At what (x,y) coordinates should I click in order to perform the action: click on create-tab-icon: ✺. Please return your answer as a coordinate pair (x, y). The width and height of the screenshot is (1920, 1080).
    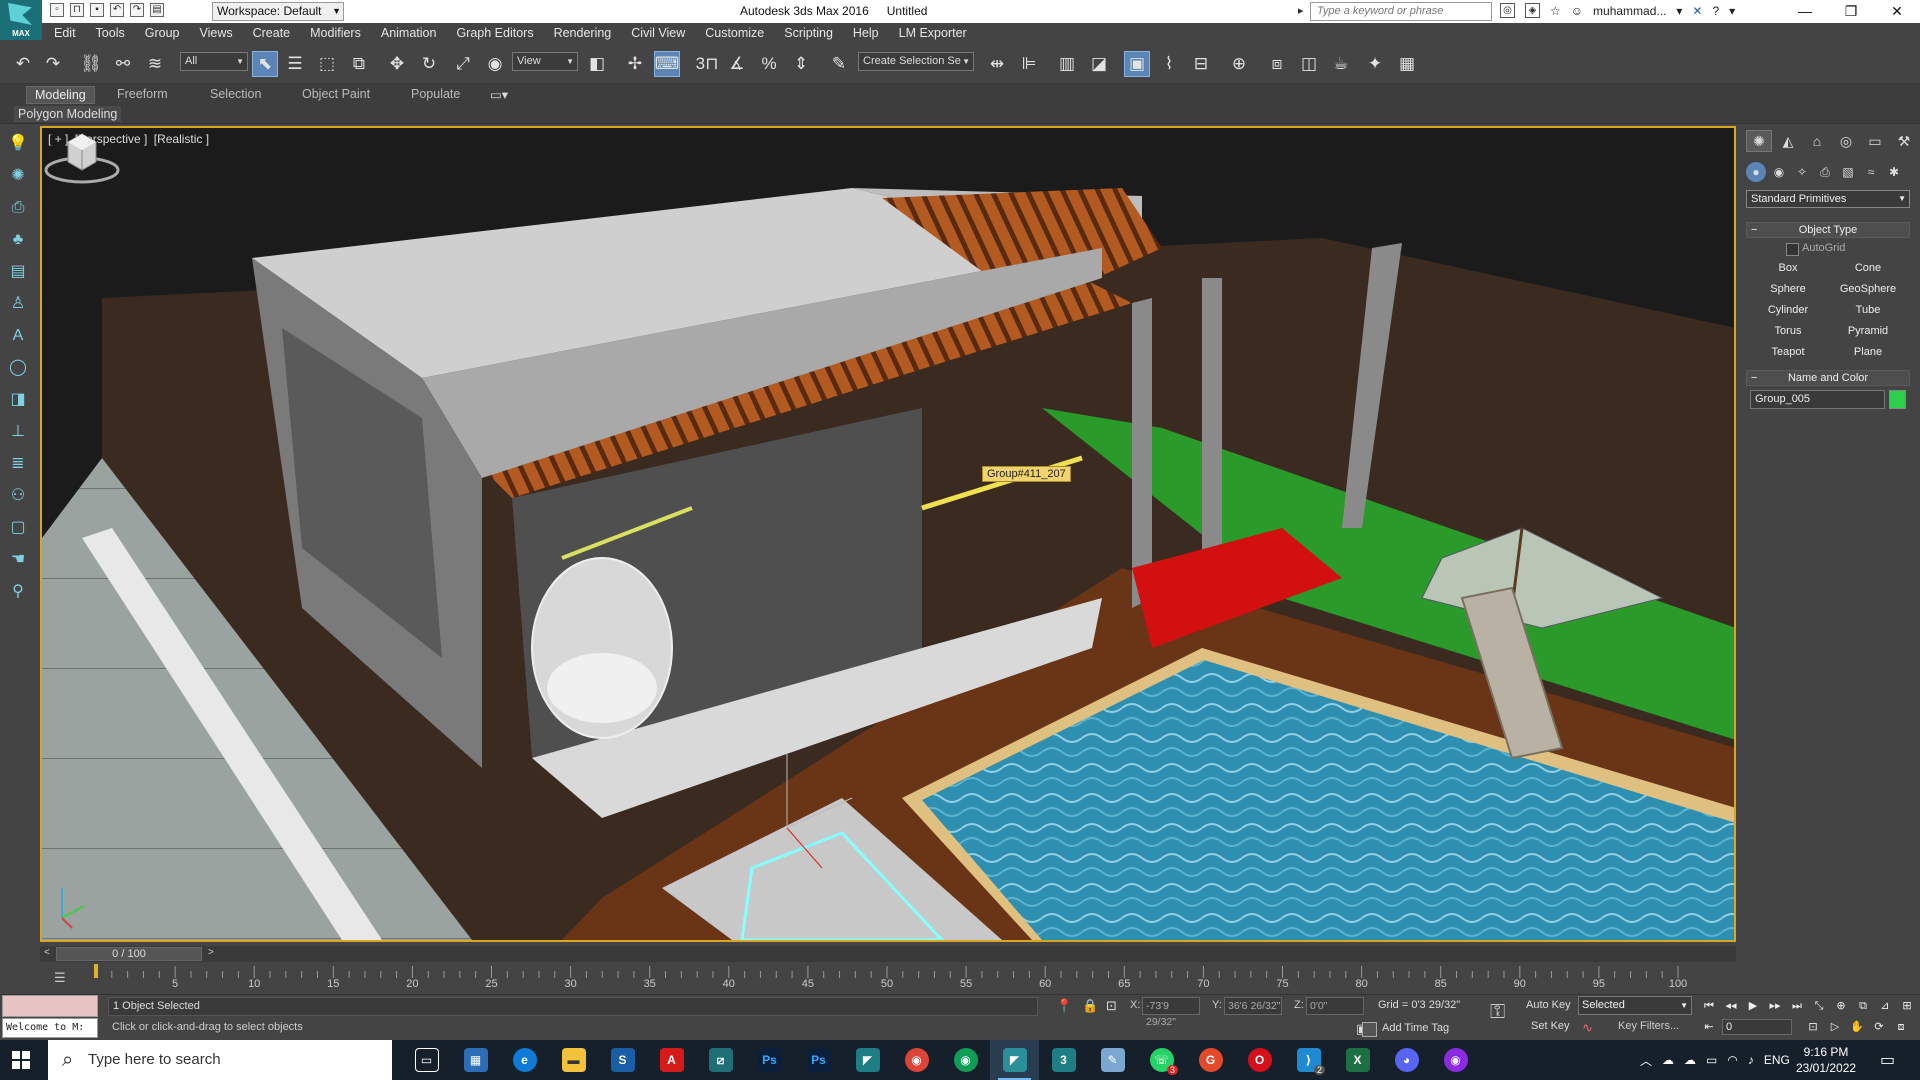
    Looking at the image, I should click on (1759, 141).